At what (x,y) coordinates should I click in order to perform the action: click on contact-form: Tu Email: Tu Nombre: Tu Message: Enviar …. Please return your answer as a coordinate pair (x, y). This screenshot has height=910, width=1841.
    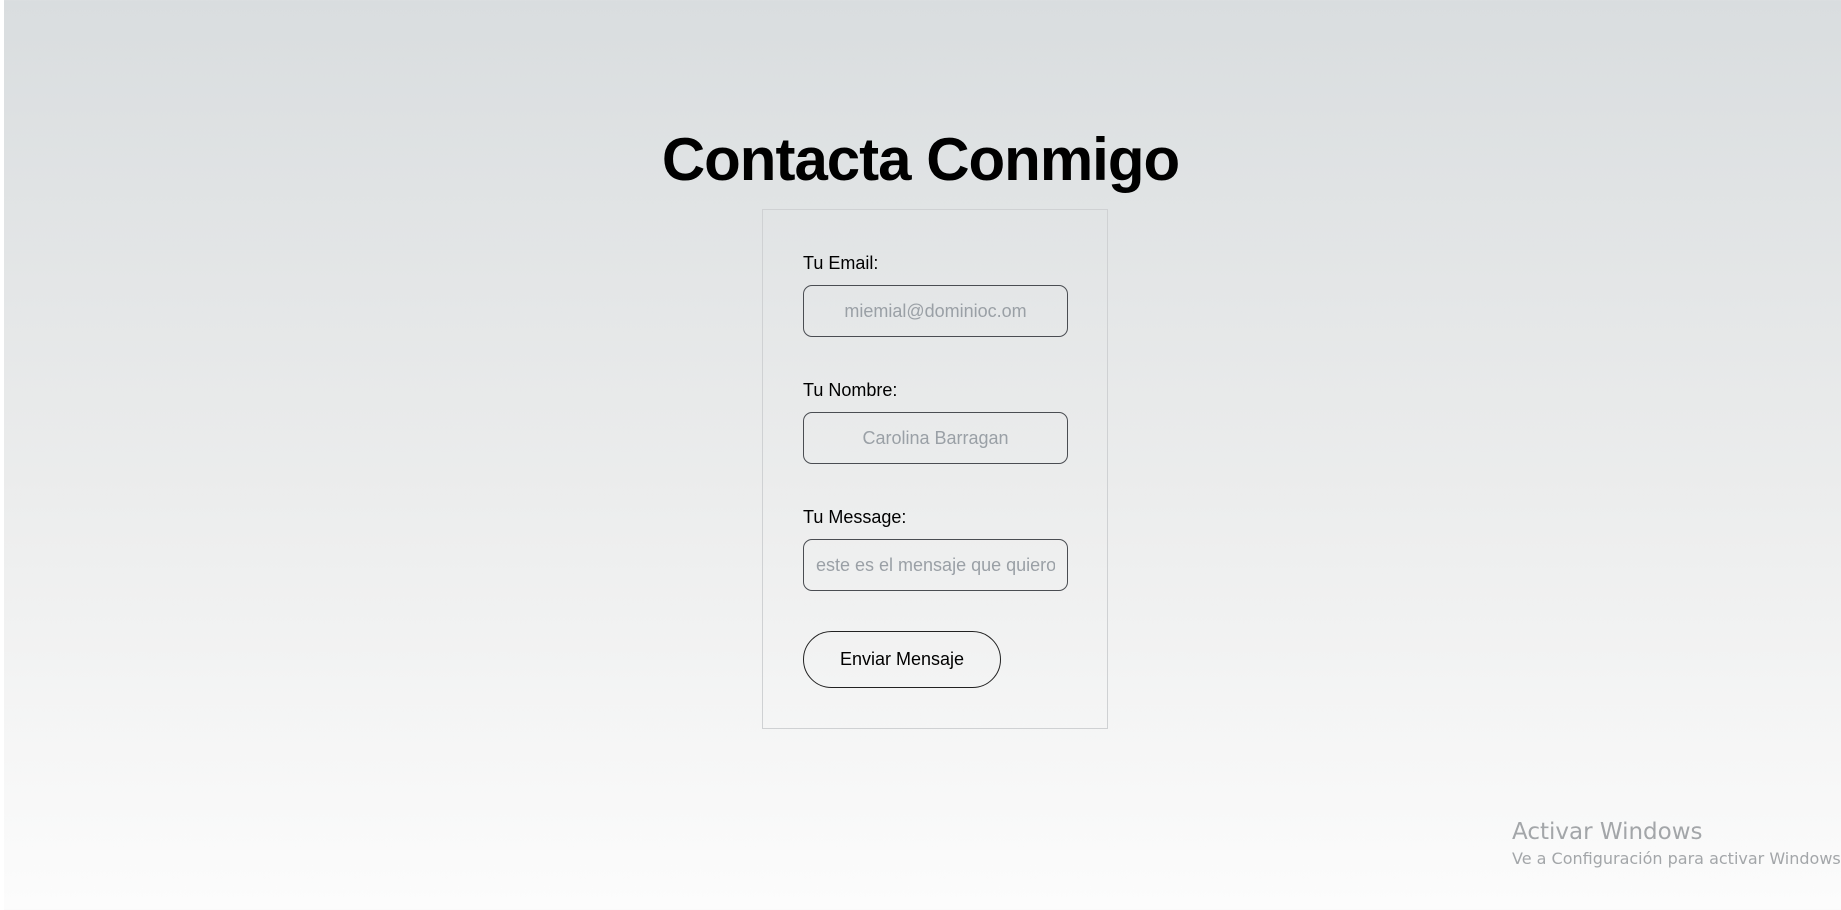
    Looking at the image, I should click on (935, 469).